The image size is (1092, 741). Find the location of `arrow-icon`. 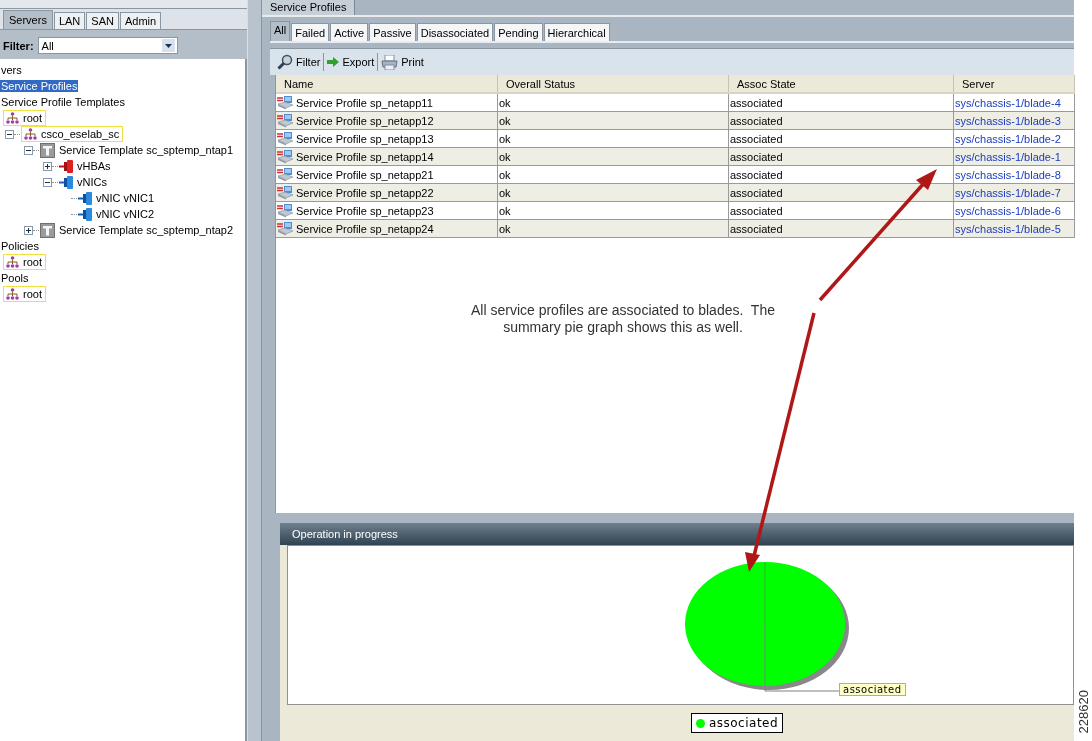

arrow-icon is located at coordinates (333, 62).